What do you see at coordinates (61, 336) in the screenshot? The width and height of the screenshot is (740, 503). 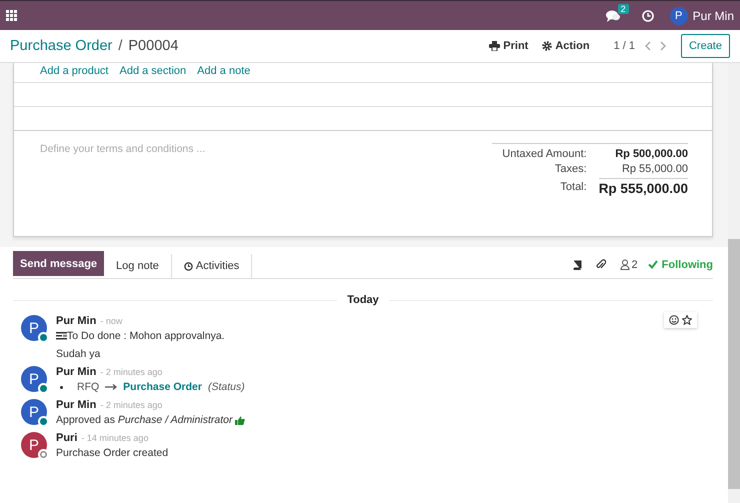 I see `activity-icon` at bounding box center [61, 336].